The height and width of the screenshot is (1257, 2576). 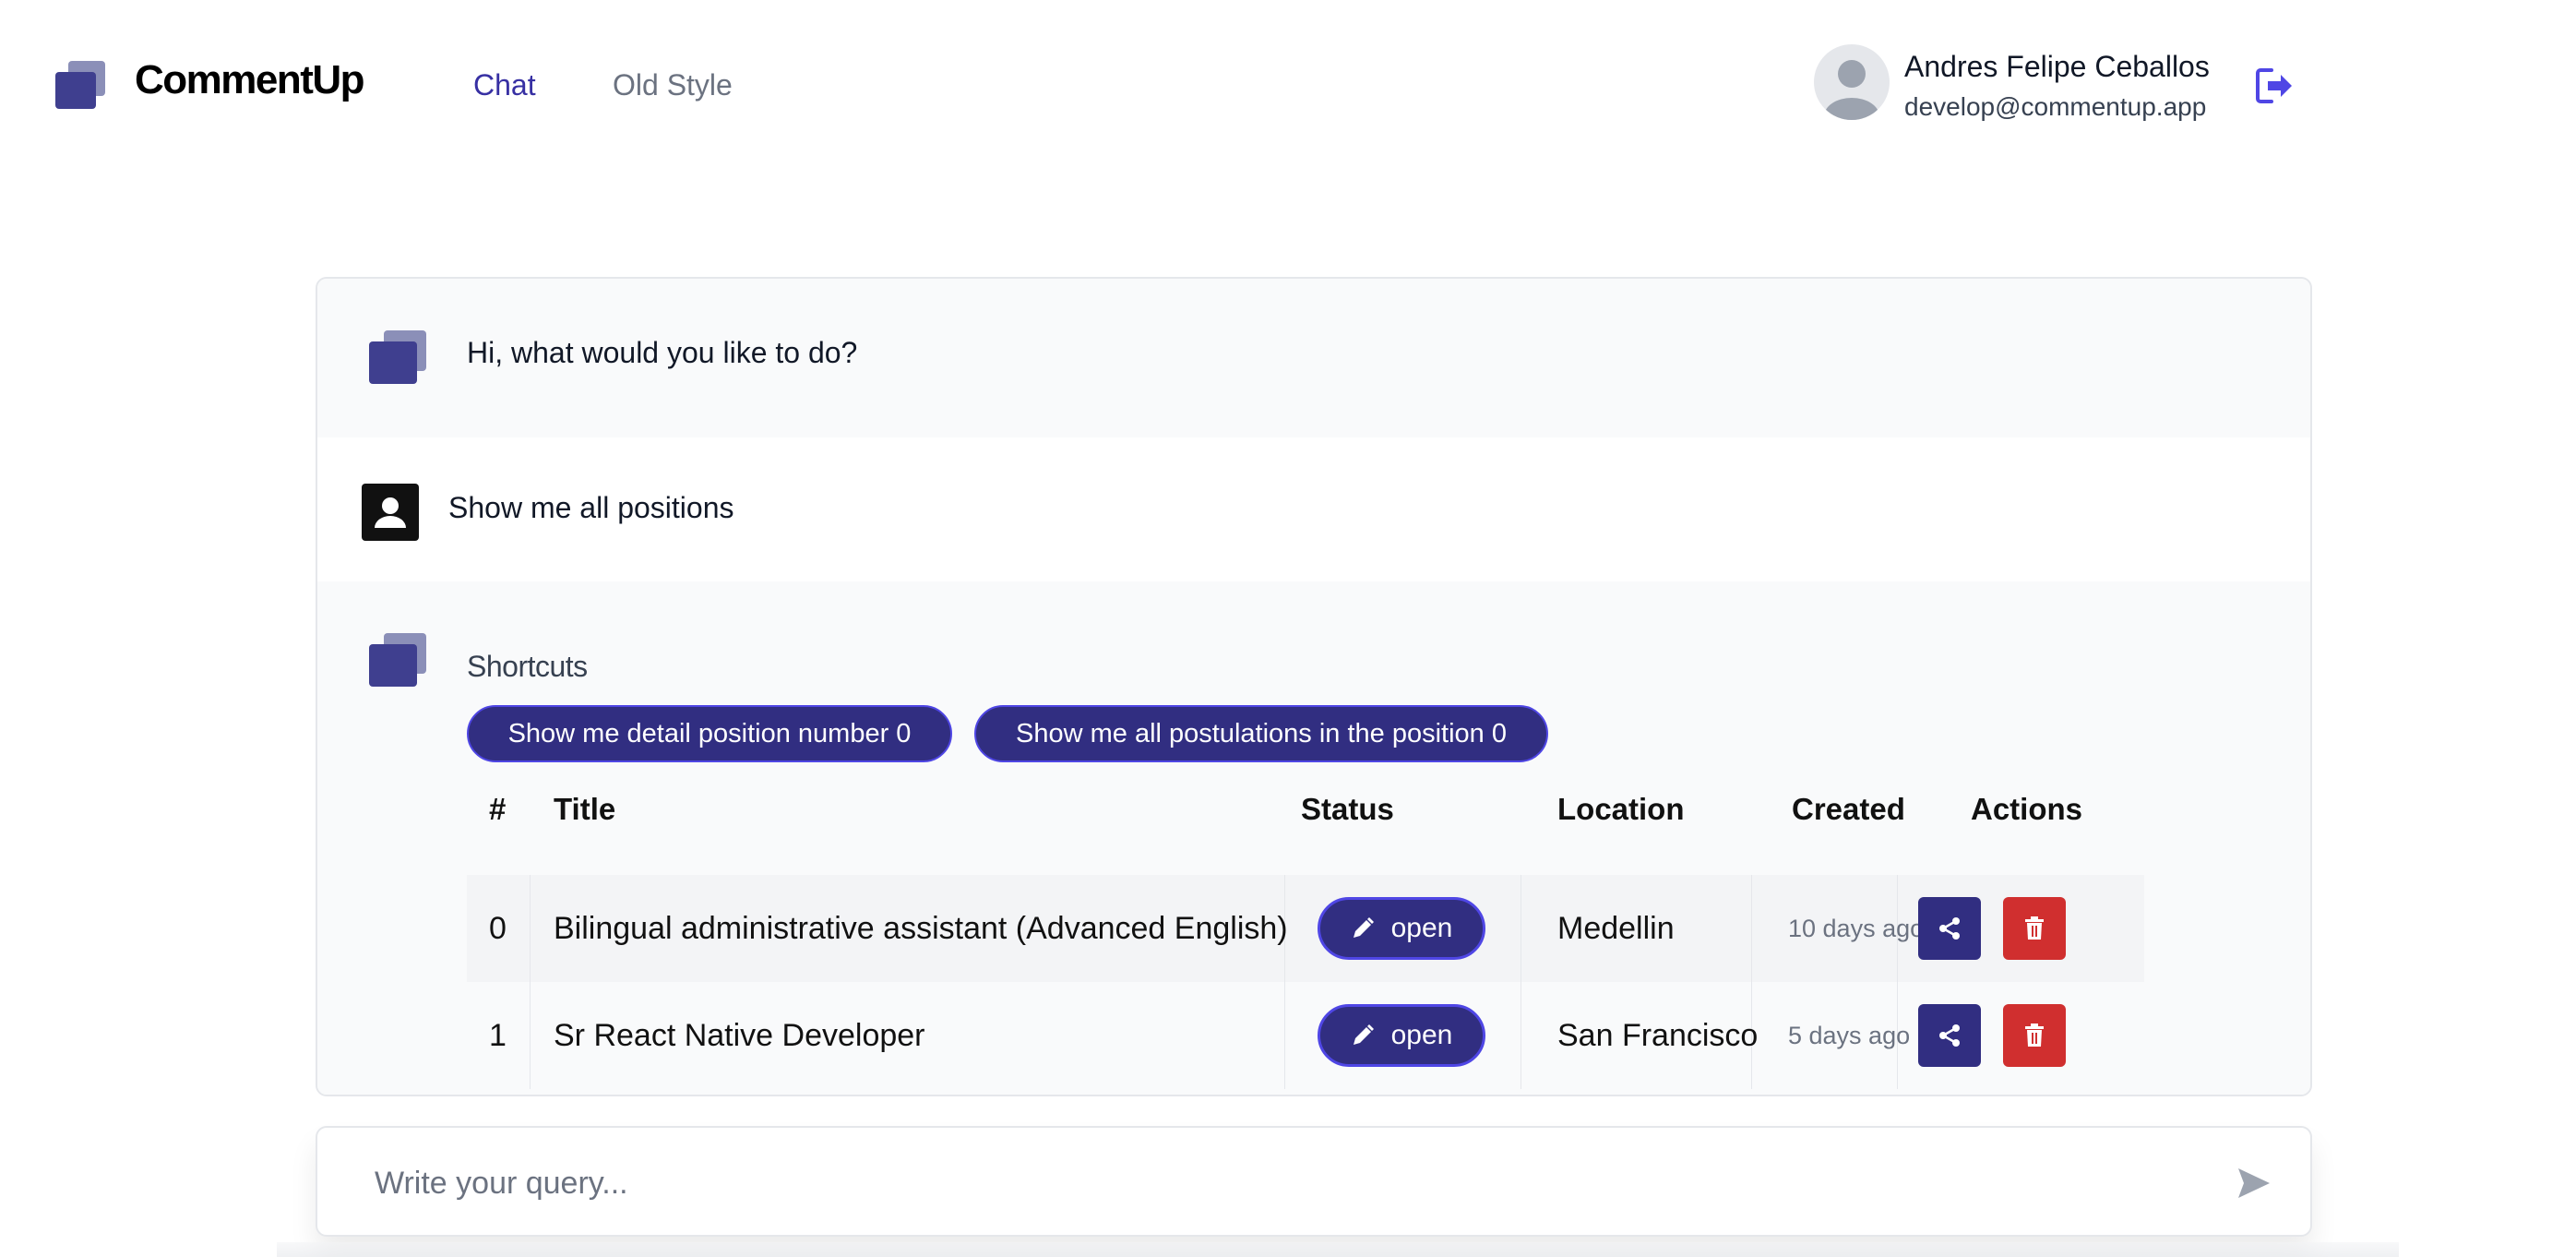 What do you see at coordinates (2057, 66) in the screenshot?
I see `user-name: Andres Felipe Ceballos` at bounding box center [2057, 66].